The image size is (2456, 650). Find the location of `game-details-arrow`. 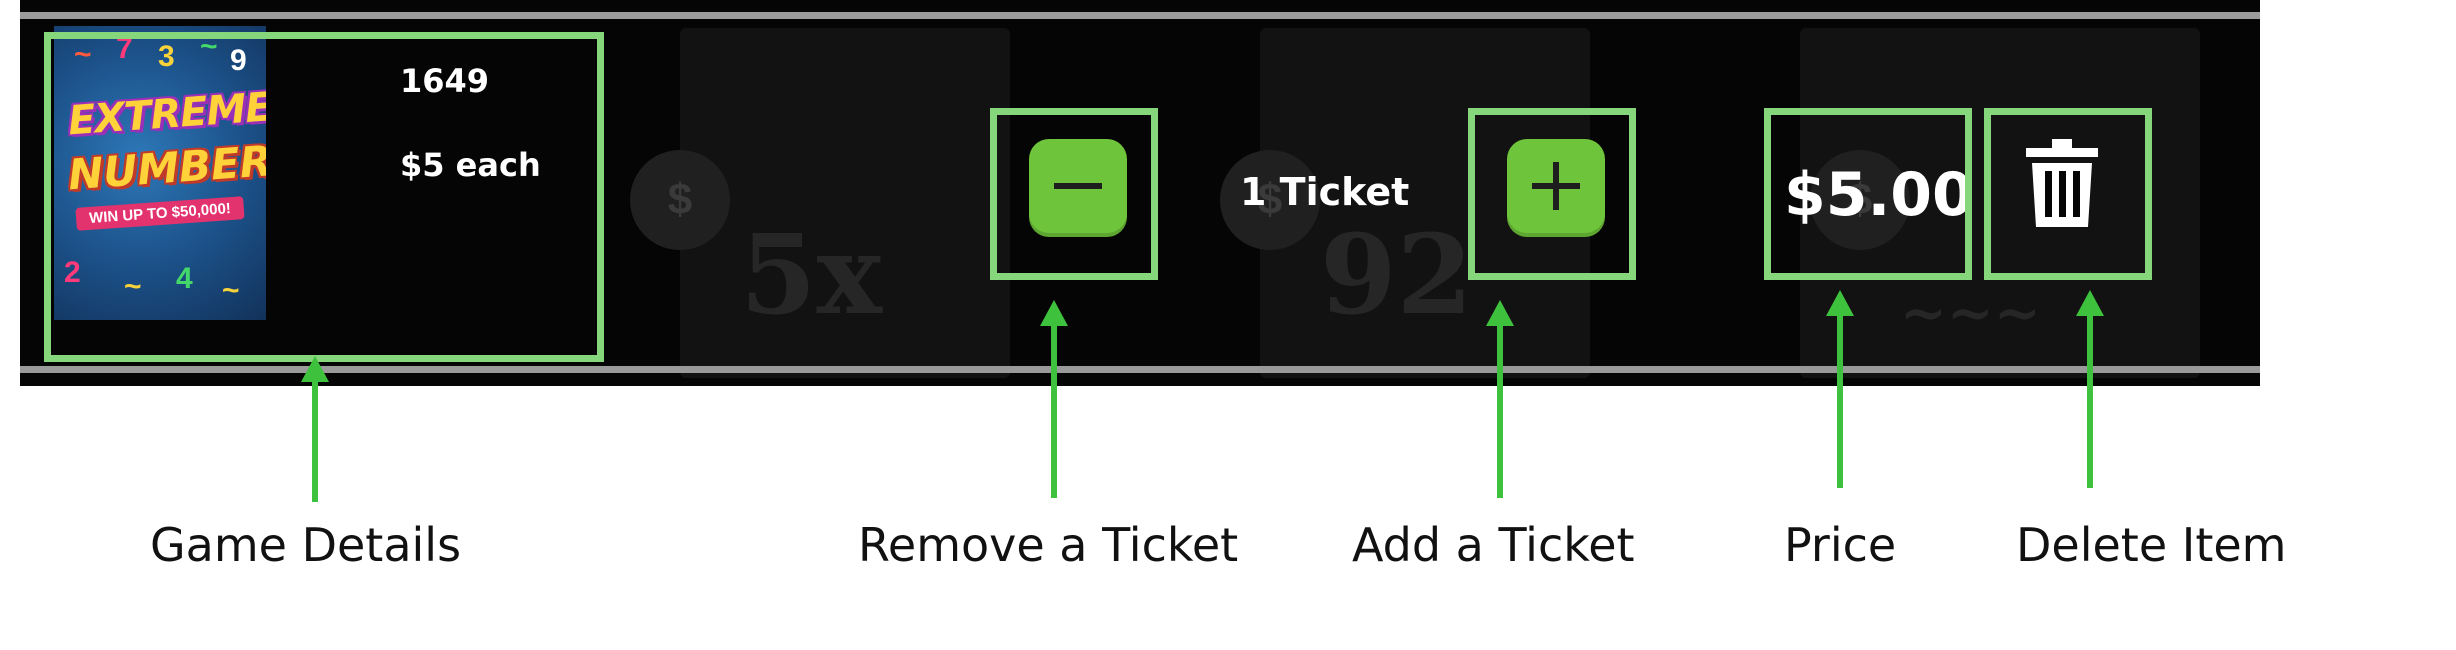

game-details-arrow is located at coordinates (315, 429).